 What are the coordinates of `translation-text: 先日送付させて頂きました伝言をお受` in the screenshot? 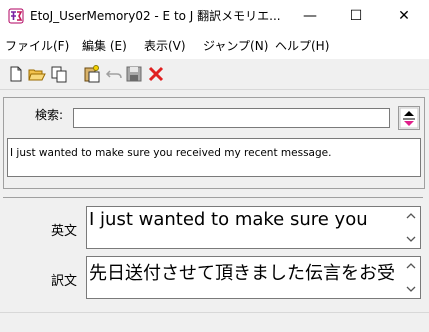 It's located at (242, 273).